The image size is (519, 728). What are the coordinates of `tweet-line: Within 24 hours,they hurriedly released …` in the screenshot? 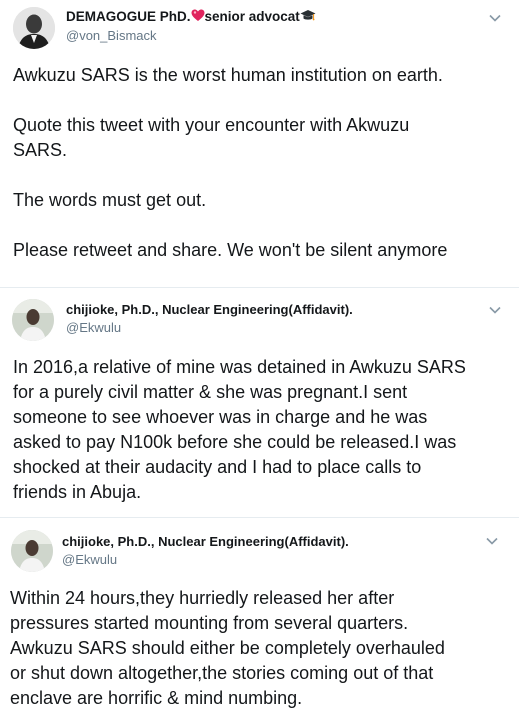 It's located at (202, 598).